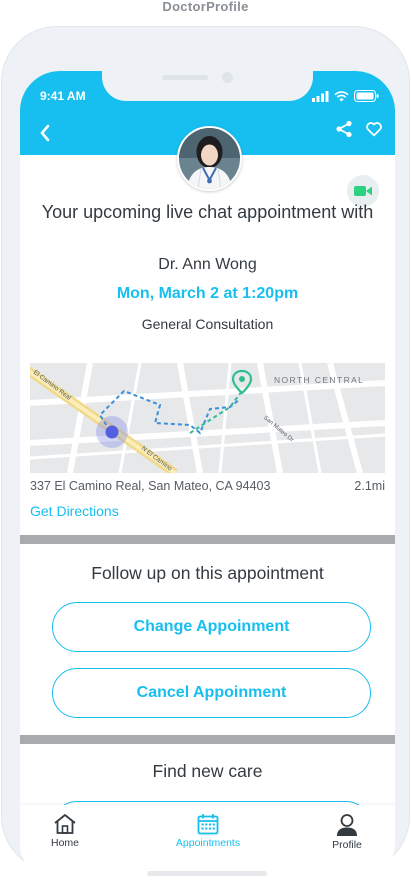  Describe the element at coordinates (74, 511) in the screenshot. I see `get-directions-link: Get Directions` at that location.